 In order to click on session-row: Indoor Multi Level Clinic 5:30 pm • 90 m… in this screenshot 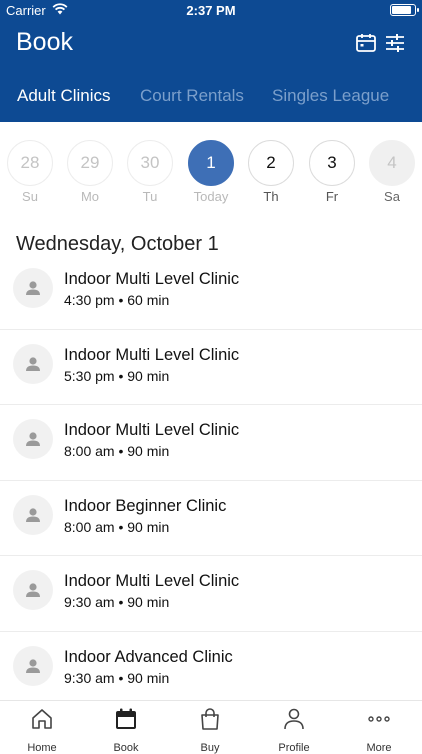, I will do `click(211, 367)`.